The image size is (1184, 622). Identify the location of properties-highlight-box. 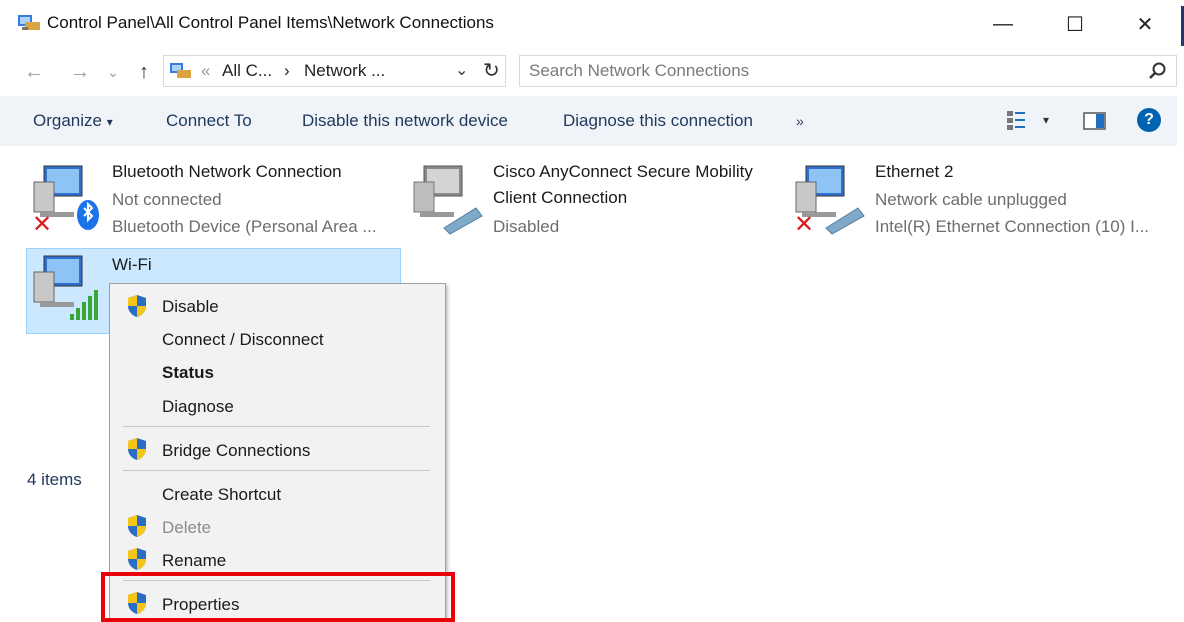
(278, 597).